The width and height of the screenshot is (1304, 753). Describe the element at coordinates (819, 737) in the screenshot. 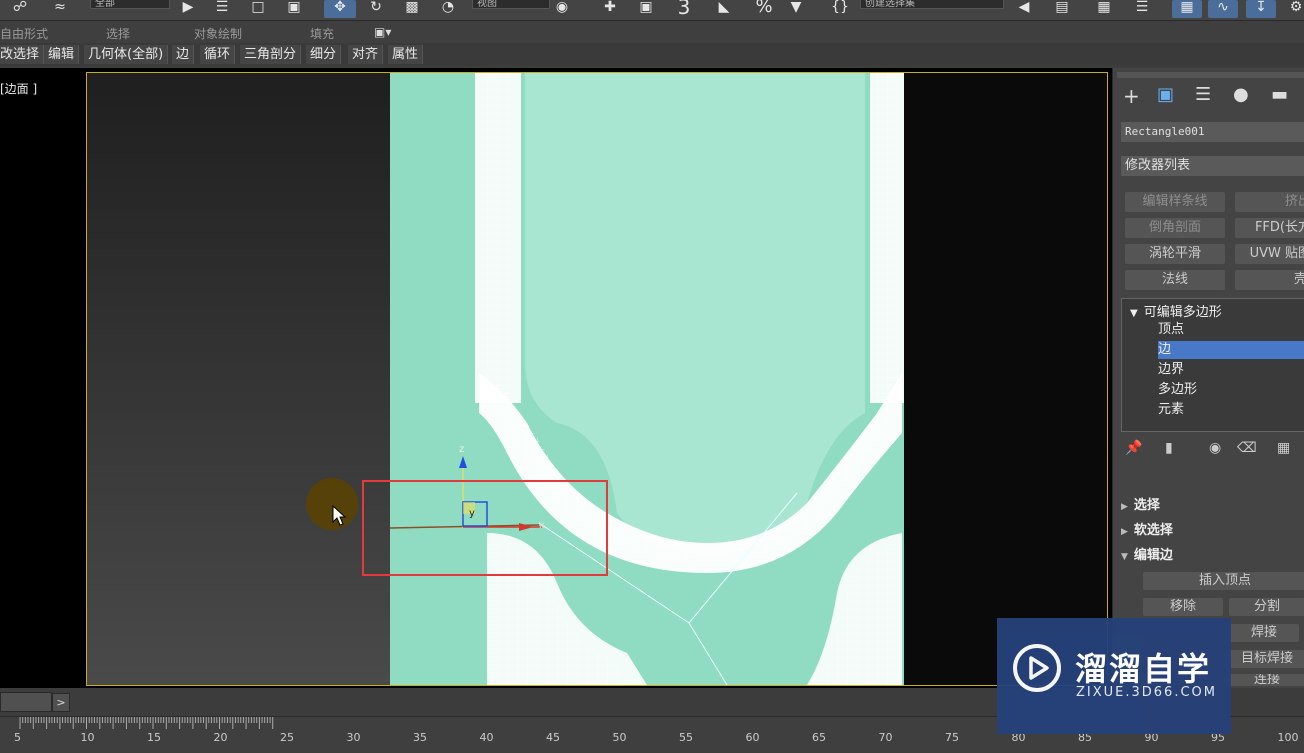

I see `tick-label: 65` at that location.